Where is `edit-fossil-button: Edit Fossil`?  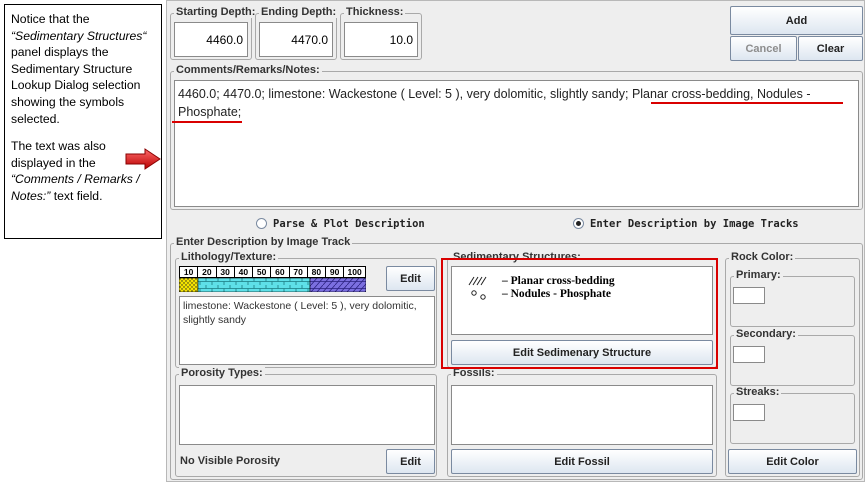
edit-fossil-button: Edit Fossil is located at coordinates (582, 461).